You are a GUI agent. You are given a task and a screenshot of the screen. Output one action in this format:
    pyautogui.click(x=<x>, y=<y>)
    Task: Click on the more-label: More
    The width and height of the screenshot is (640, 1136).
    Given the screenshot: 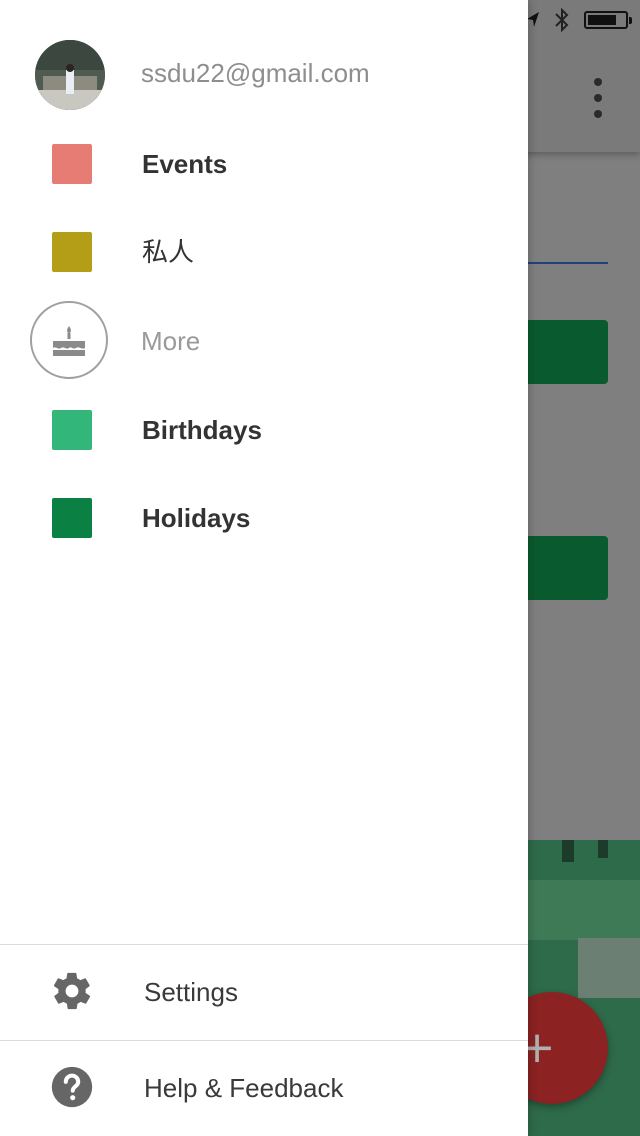 What is the action you would take?
    pyautogui.click(x=171, y=341)
    